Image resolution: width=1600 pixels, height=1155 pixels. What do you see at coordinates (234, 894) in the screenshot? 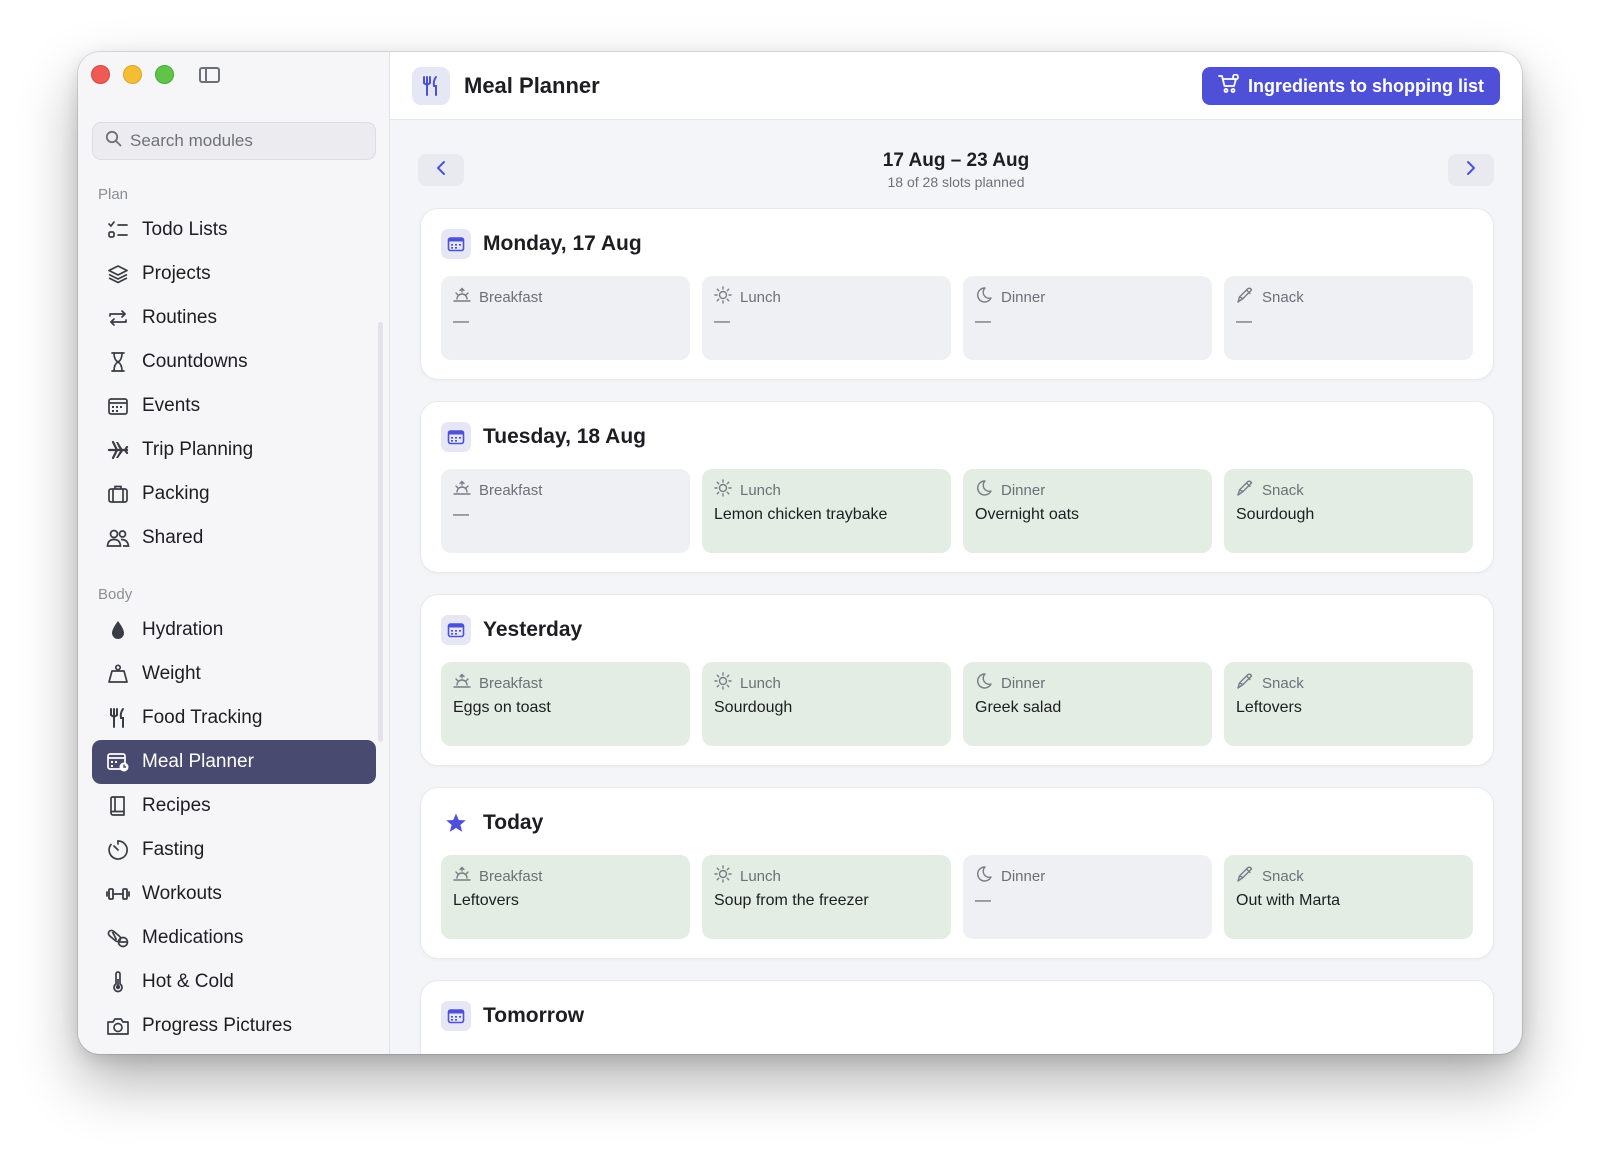
I see `sidebar-item-workouts: Workouts` at bounding box center [234, 894].